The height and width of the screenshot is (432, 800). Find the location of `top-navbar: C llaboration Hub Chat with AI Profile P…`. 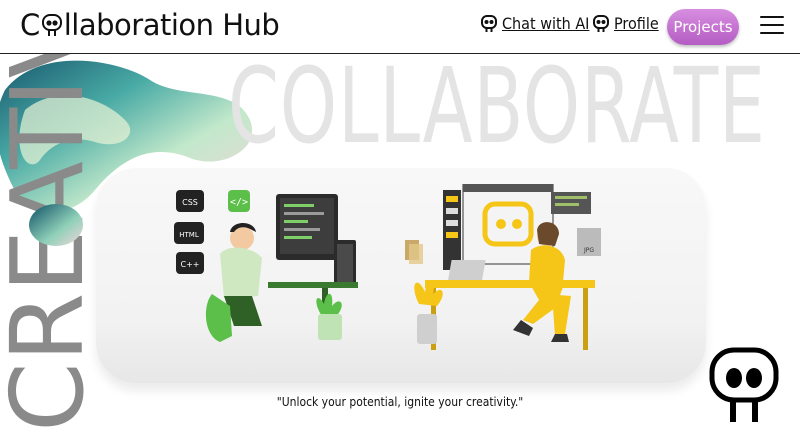

top-navbar: C llaboration Hub Chat with AI Profile P… is located at coordinates (400, 27).